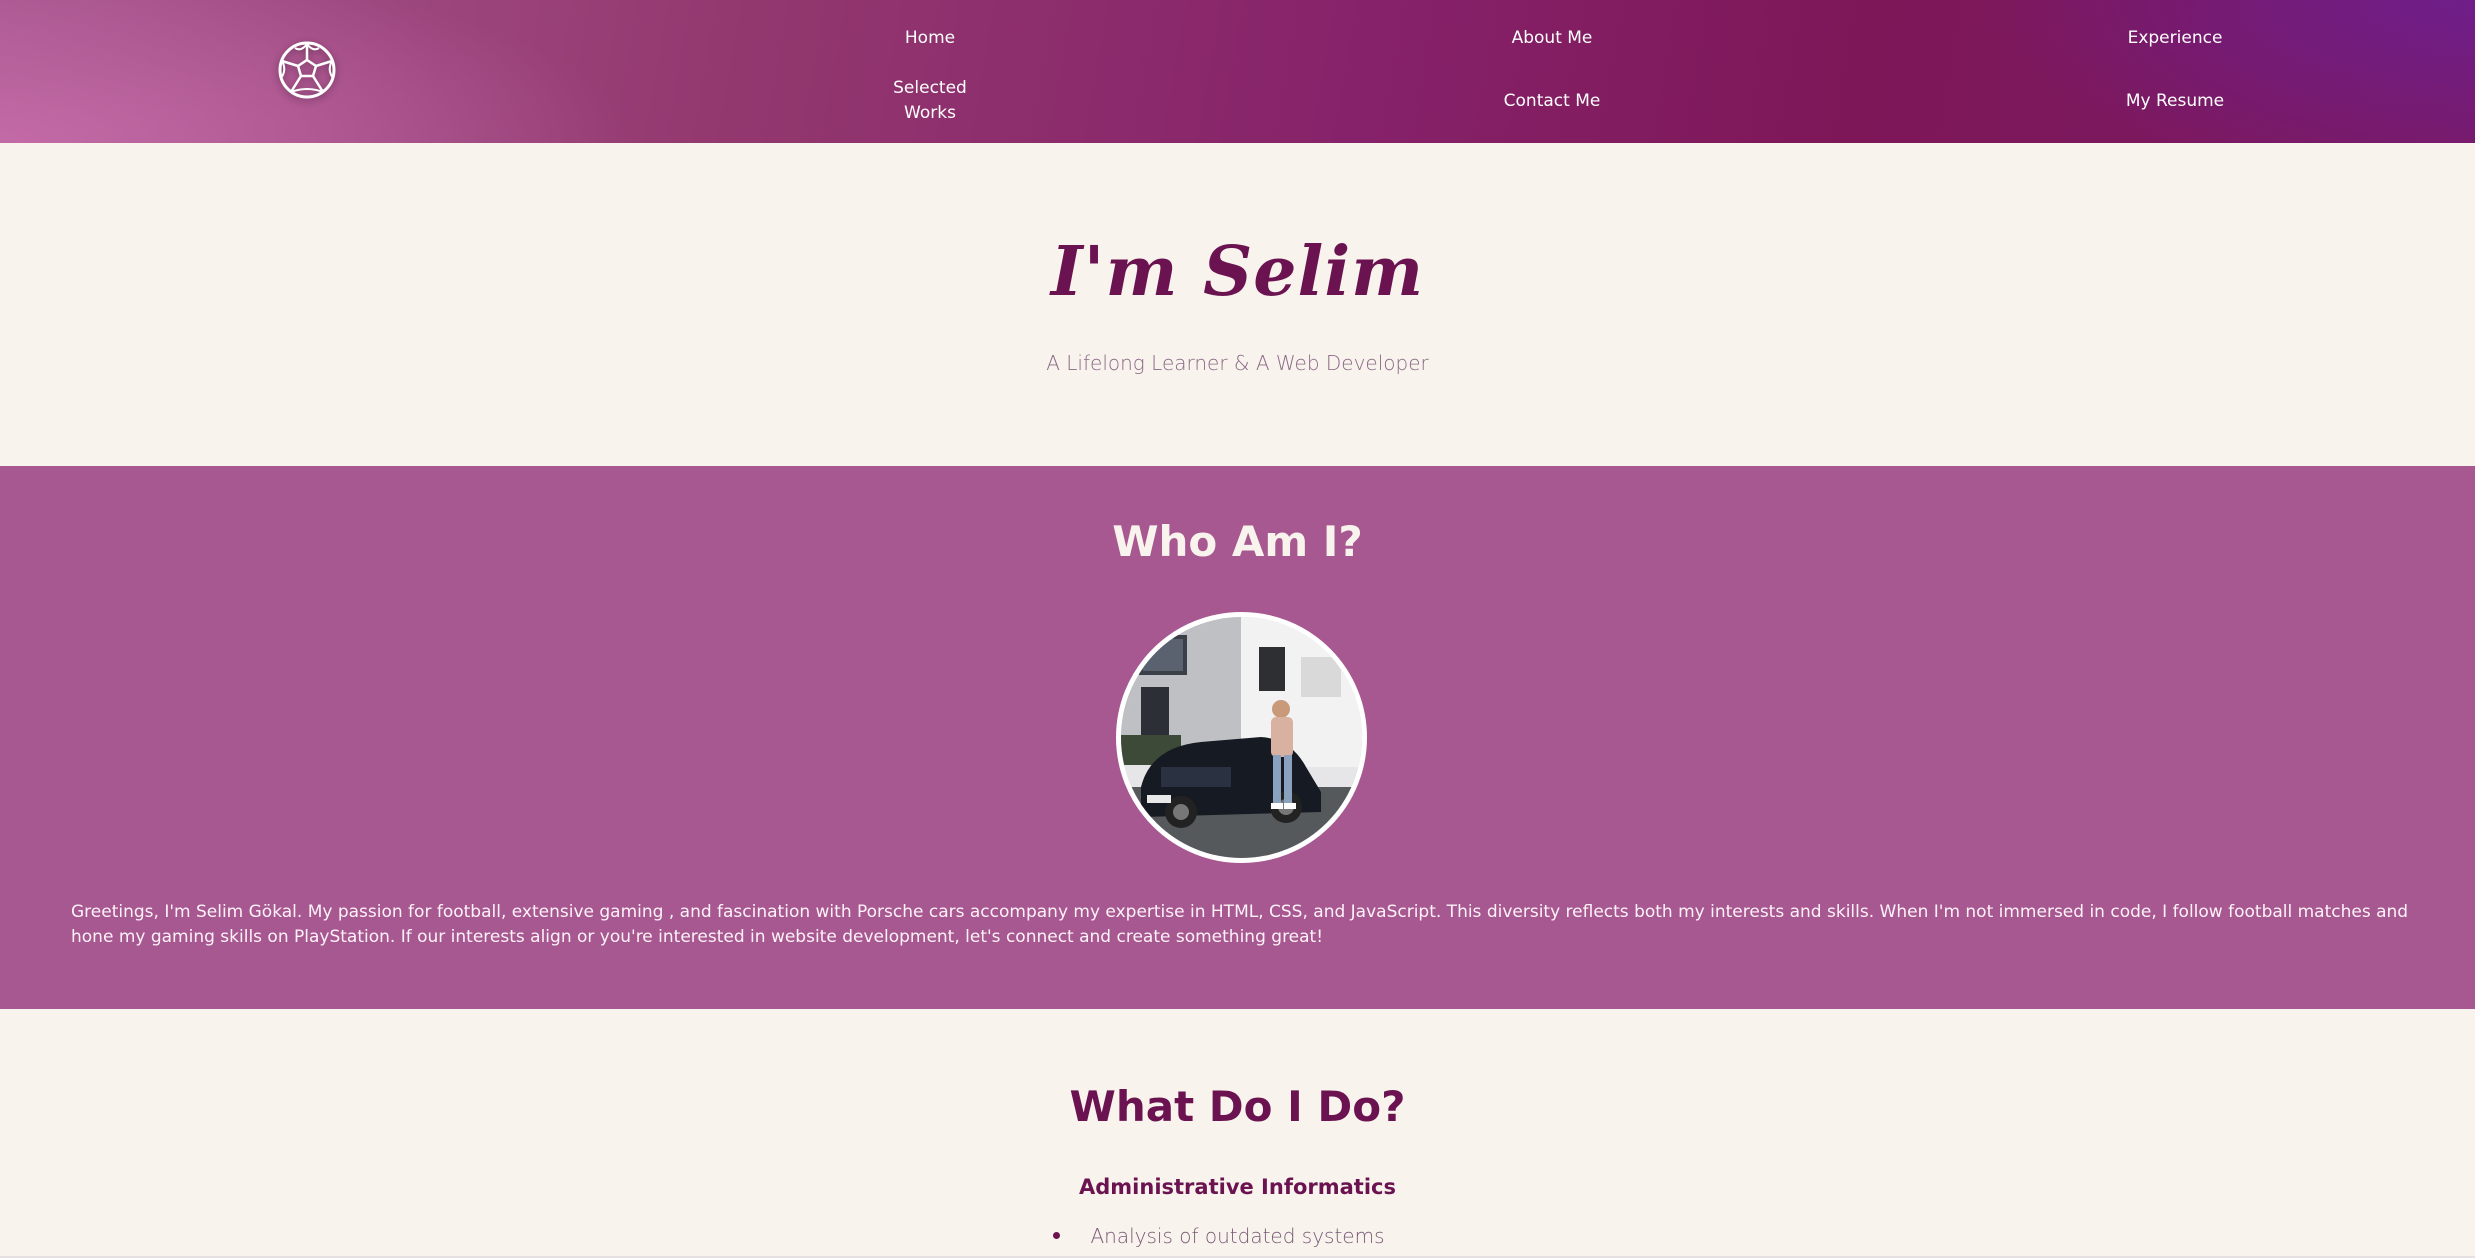 The height and width of the screenshot is (1258, 2475). I want to click on nav-selected-works-line2: Works, so click(930, 113).